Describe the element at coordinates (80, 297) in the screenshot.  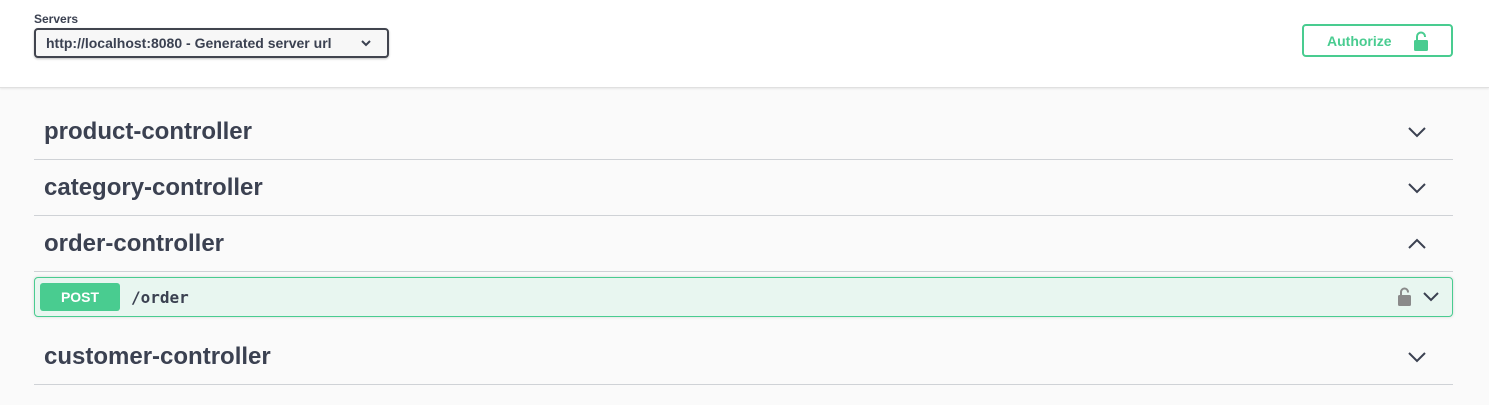
I see `method-badge: POST` at that location.